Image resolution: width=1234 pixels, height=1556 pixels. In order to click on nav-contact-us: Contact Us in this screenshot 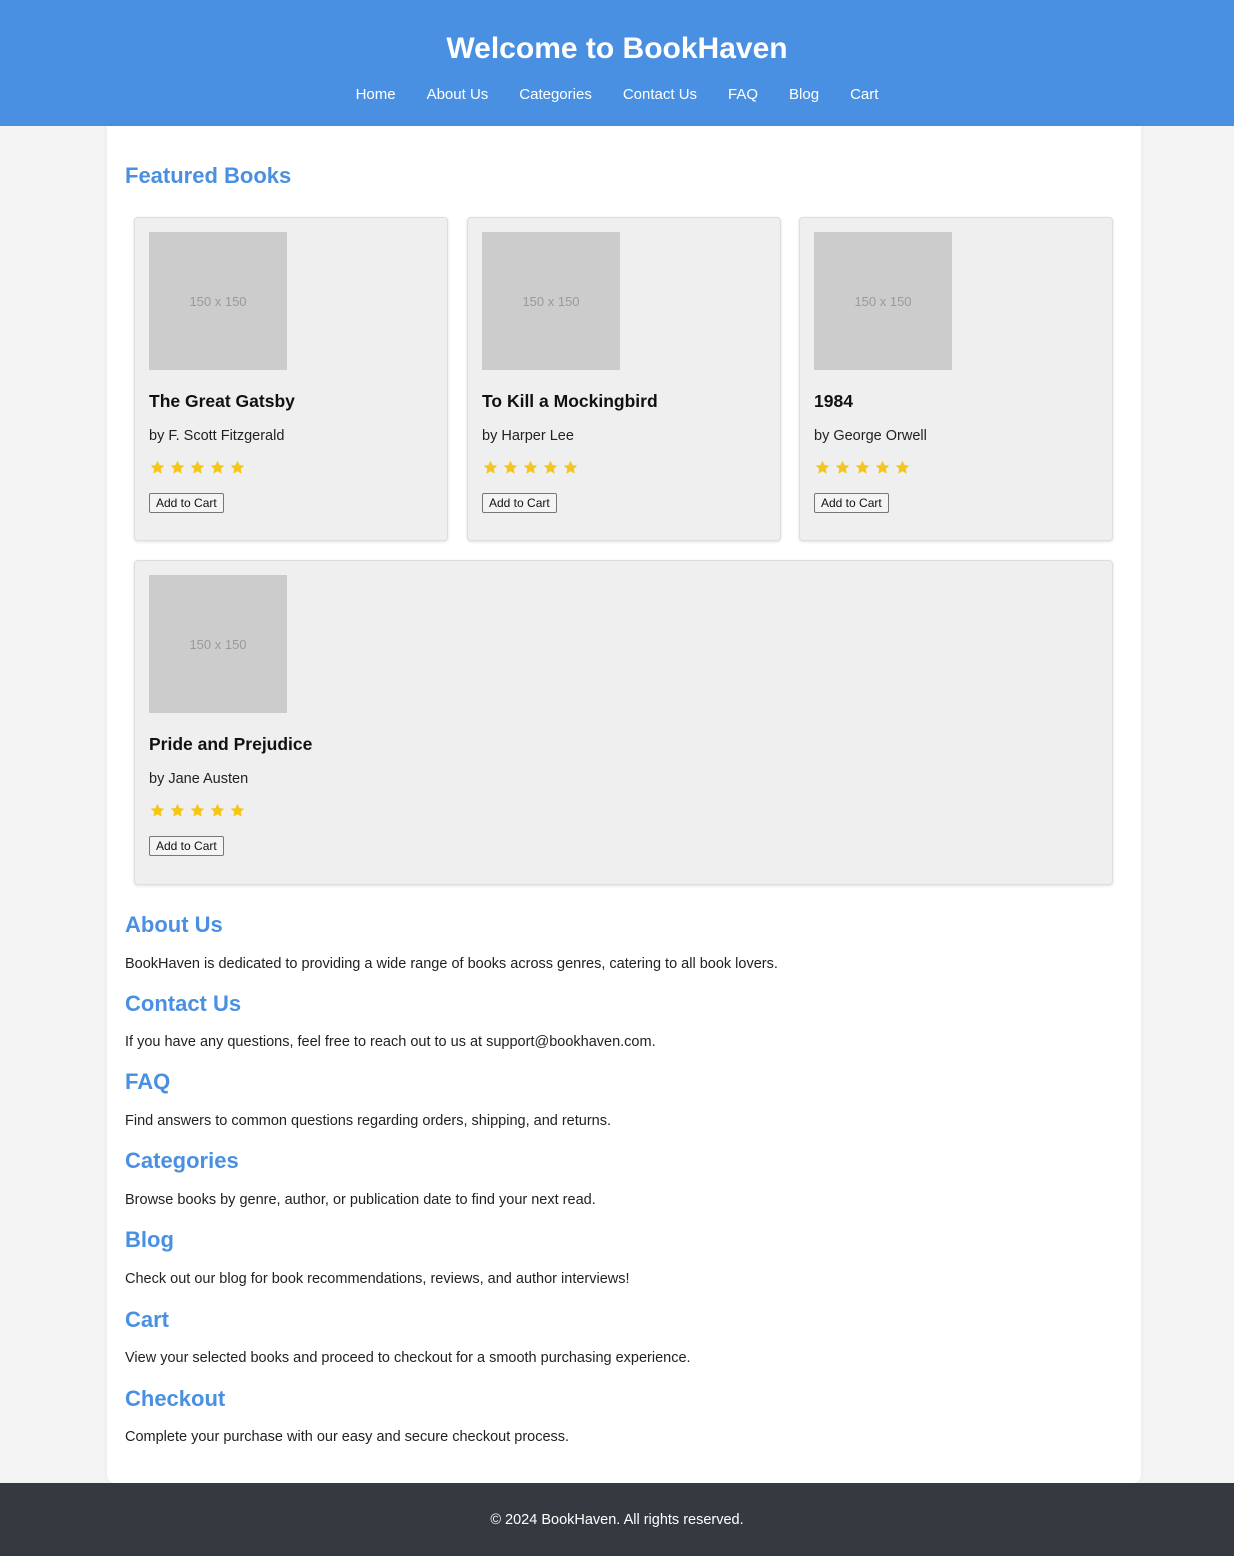, I will do `click(659, 95)`.